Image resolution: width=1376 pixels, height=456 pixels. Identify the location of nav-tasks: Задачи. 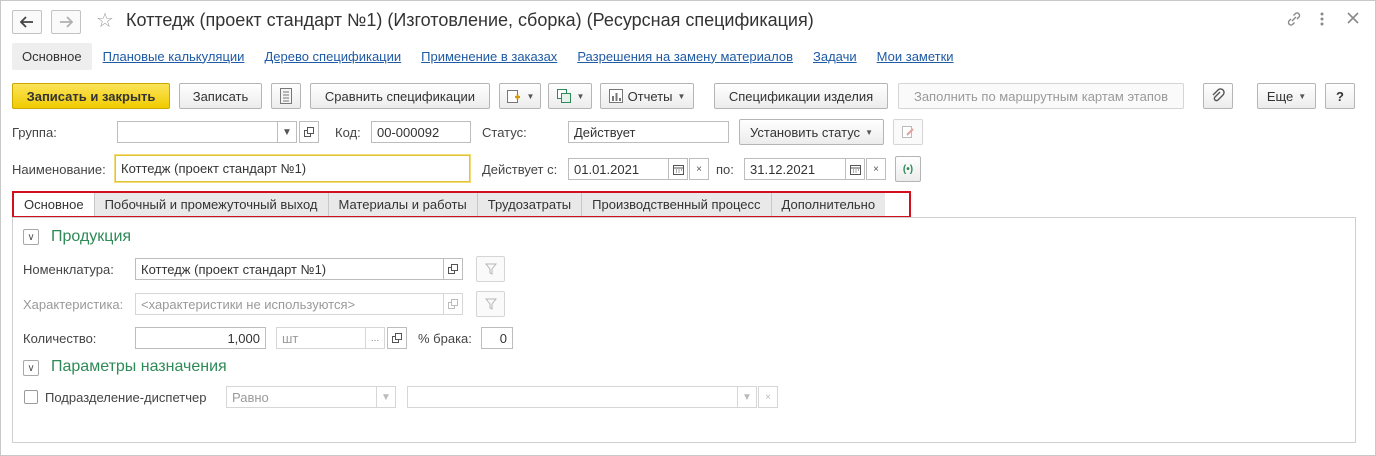
(835, 56).